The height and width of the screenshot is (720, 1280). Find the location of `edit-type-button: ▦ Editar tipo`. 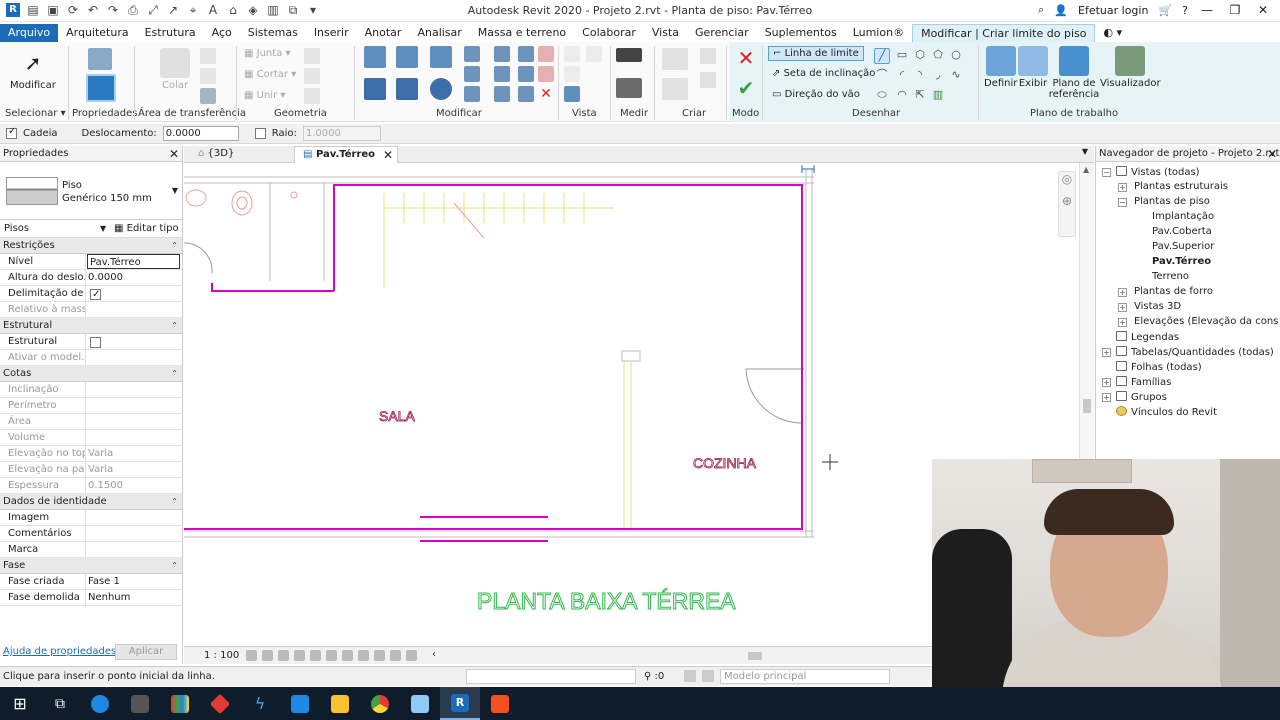

edit-type-button: ▦ Editar tipo is located at coordinates (146, 228).